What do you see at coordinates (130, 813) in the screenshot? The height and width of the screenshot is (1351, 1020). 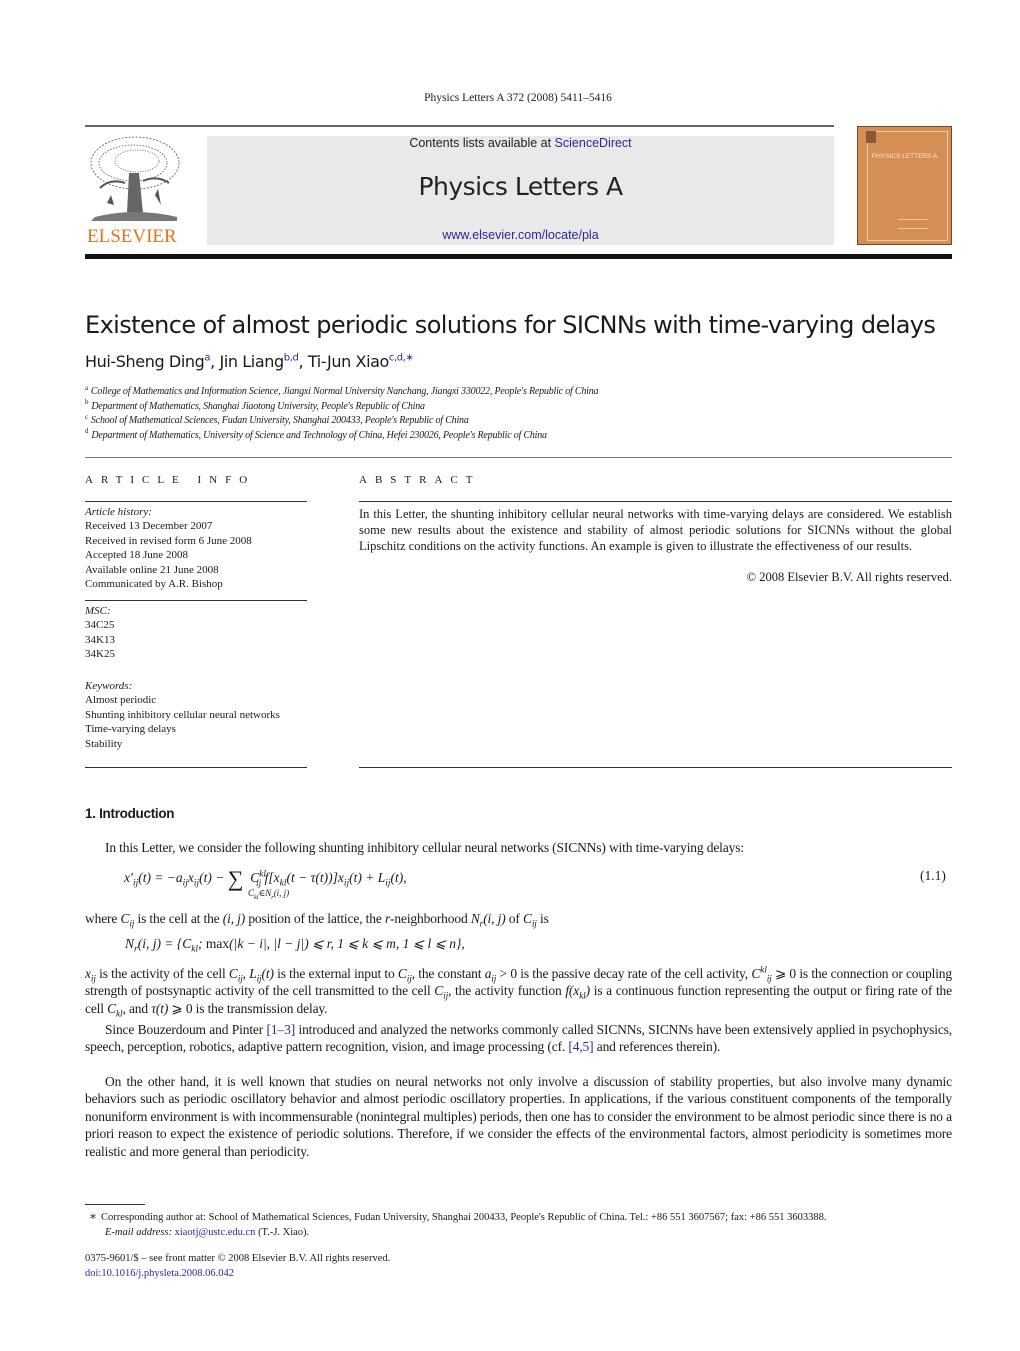 I see `section-heading-introduction: 1. Introduction` at bounding box center [130, 813].